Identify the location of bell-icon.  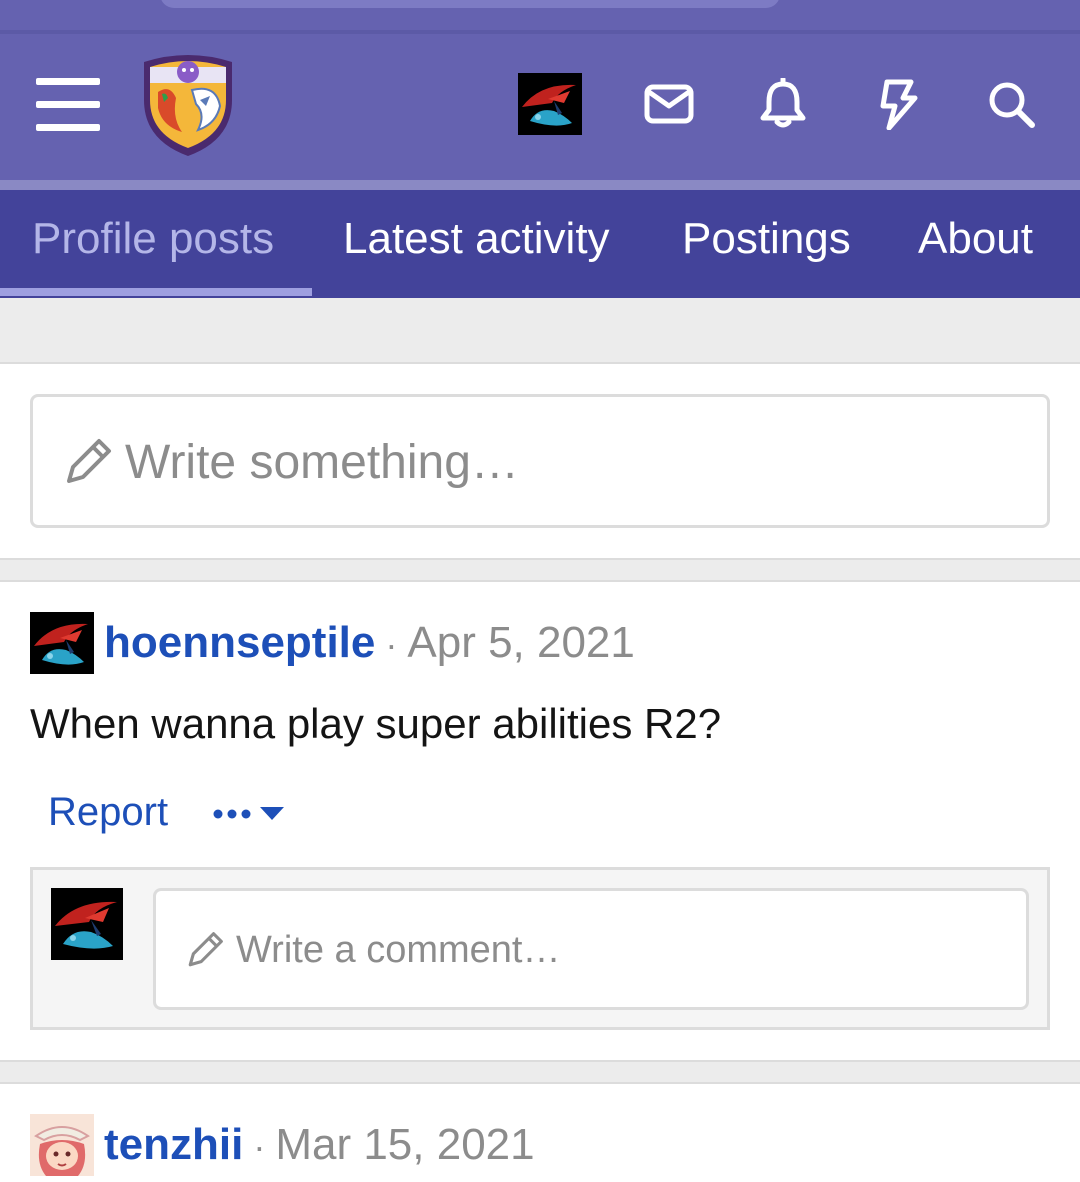
(783, 103).